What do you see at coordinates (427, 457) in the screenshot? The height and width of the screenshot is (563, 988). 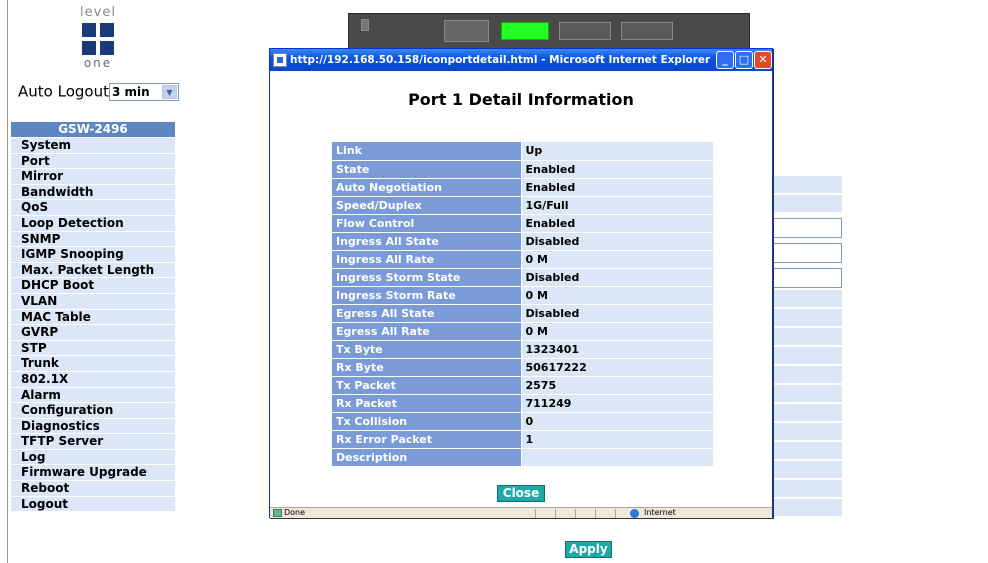 I see `field-label: Description` at bounding box center [427, 457].